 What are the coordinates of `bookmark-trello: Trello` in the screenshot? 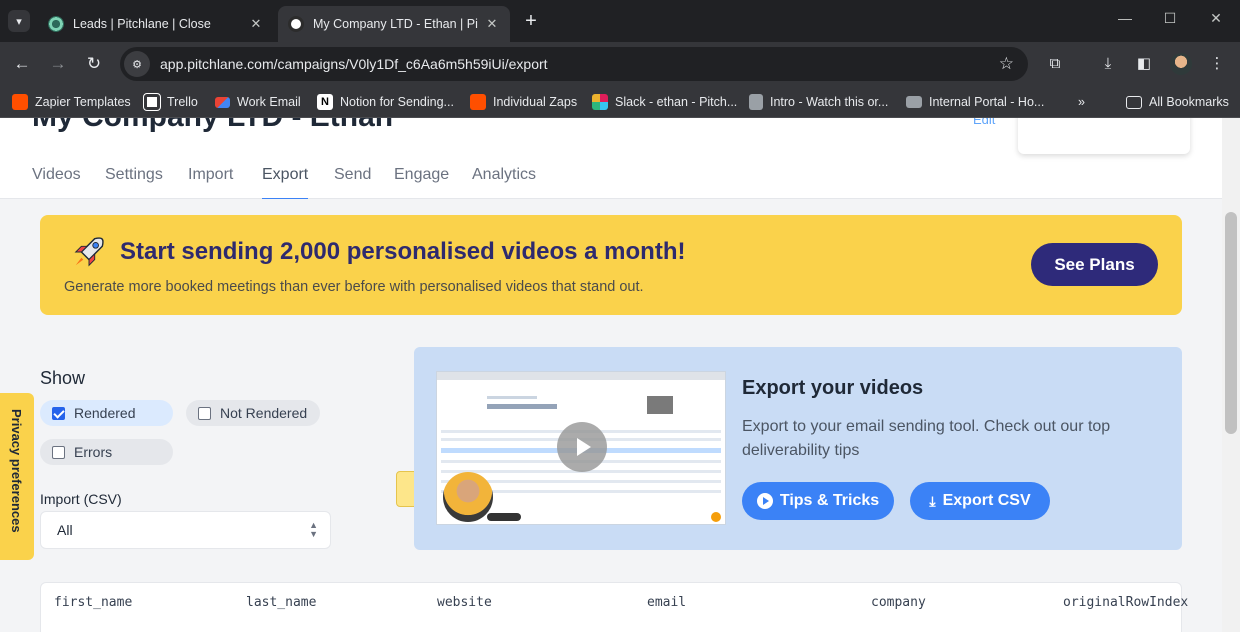 It's located at (170, 102).